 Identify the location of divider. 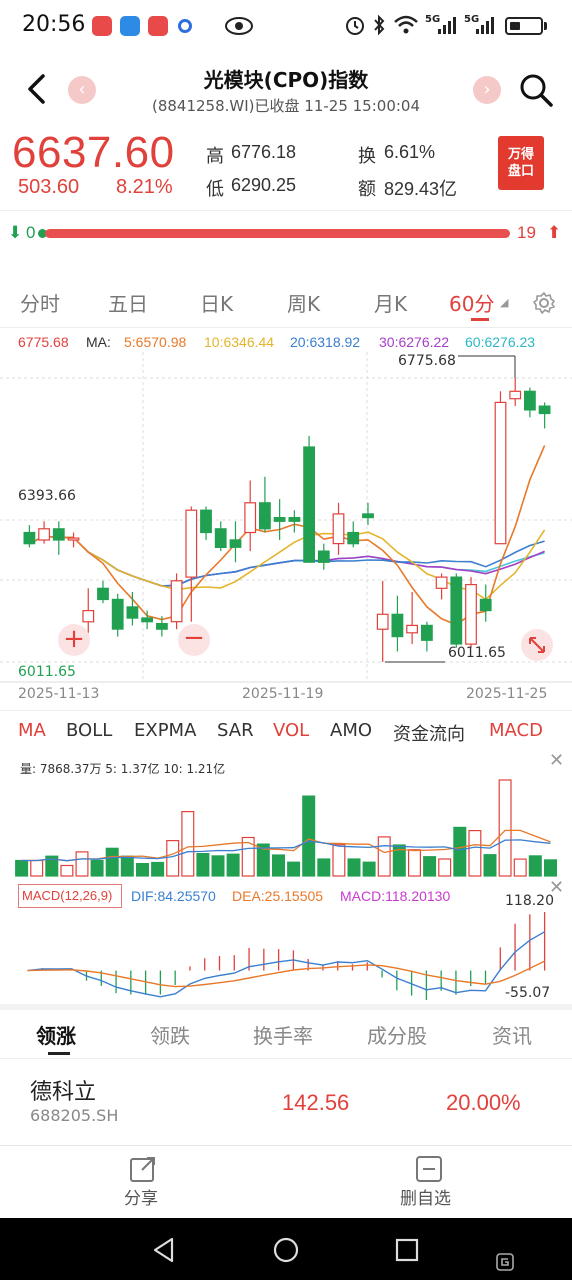
(286, 710).